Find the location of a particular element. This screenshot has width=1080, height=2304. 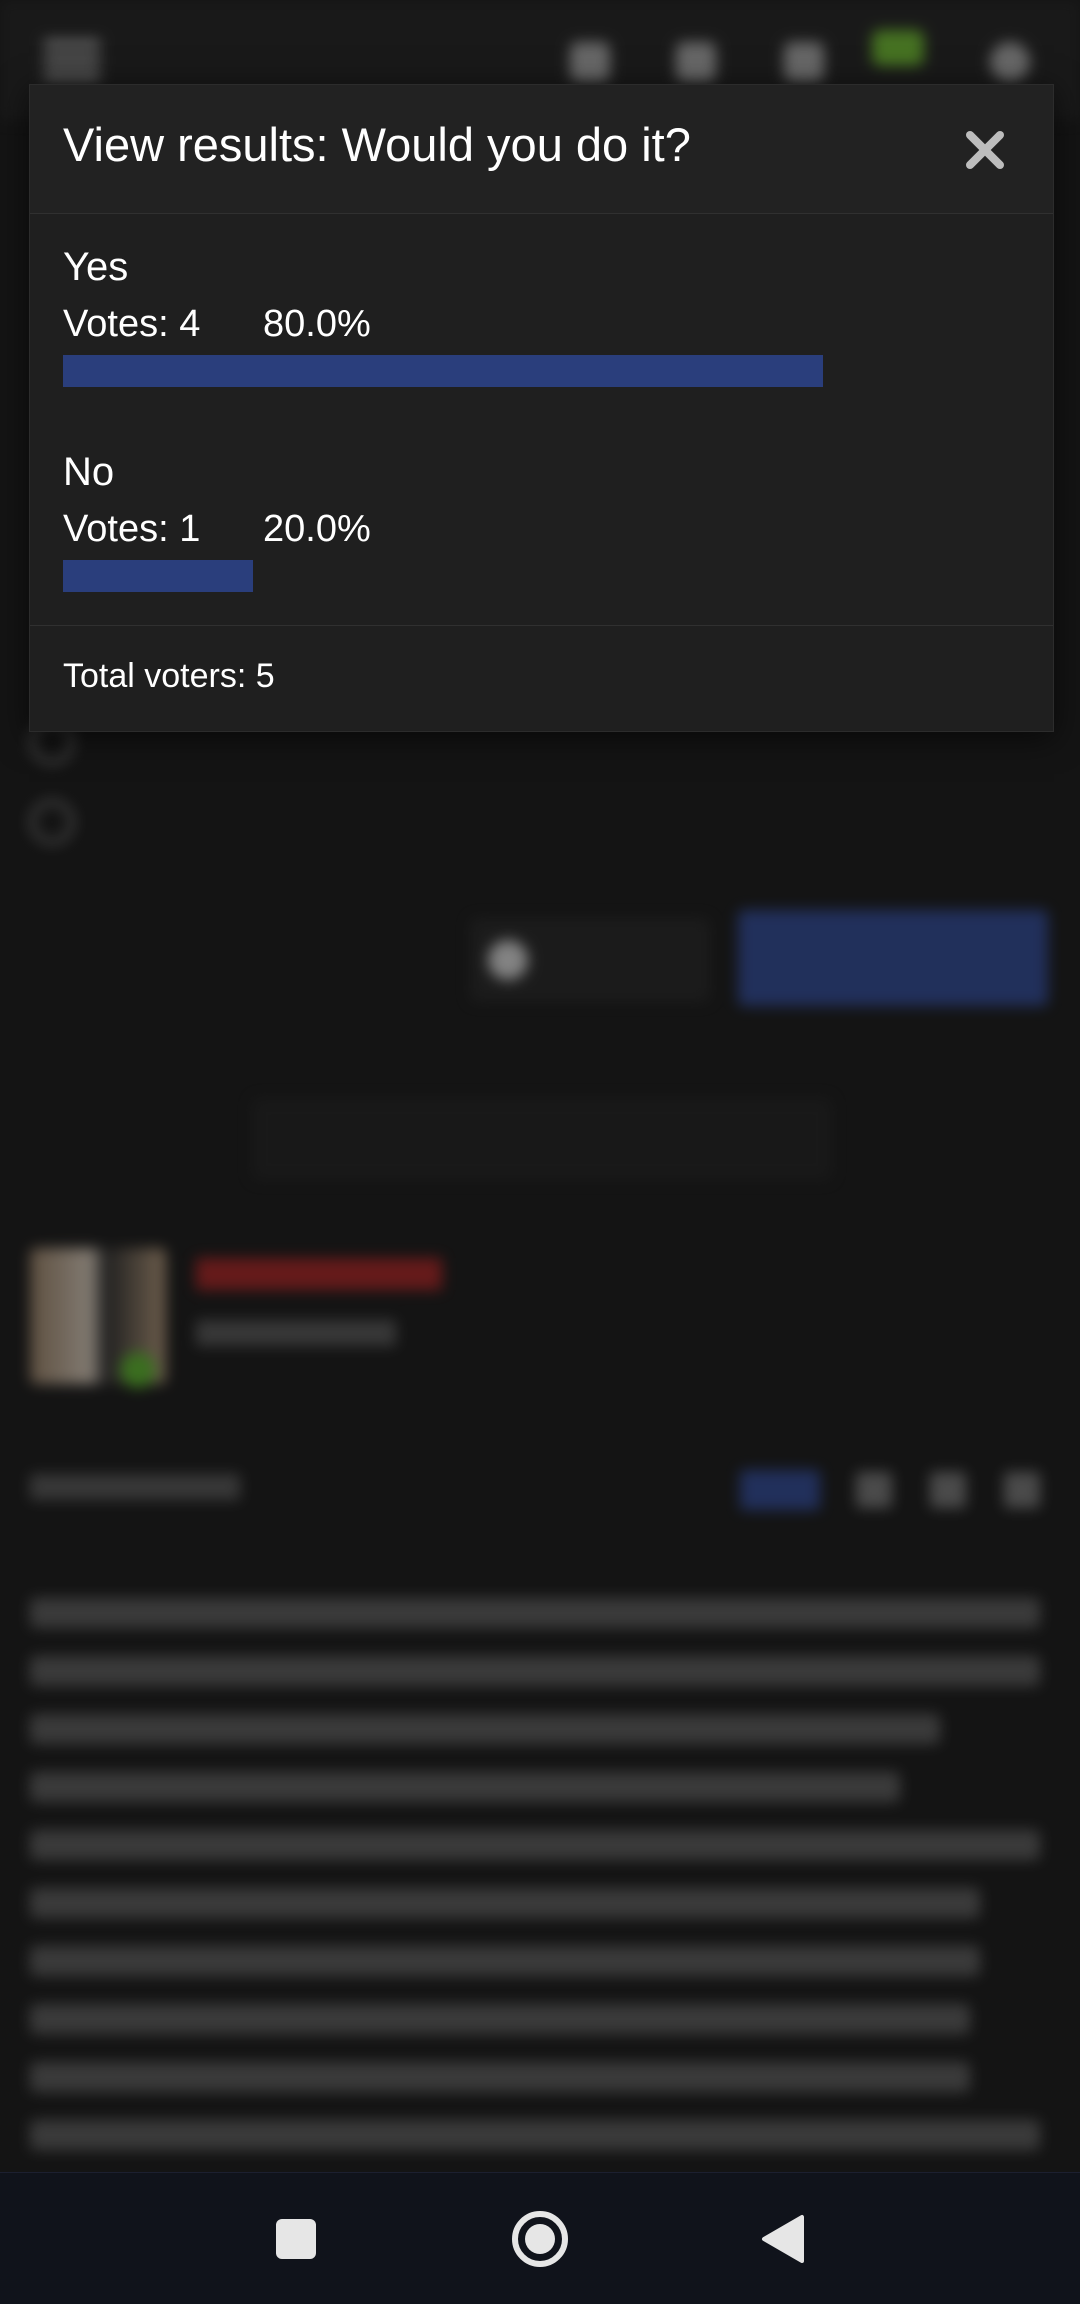

close-icon is located at coordinates (985, 150).